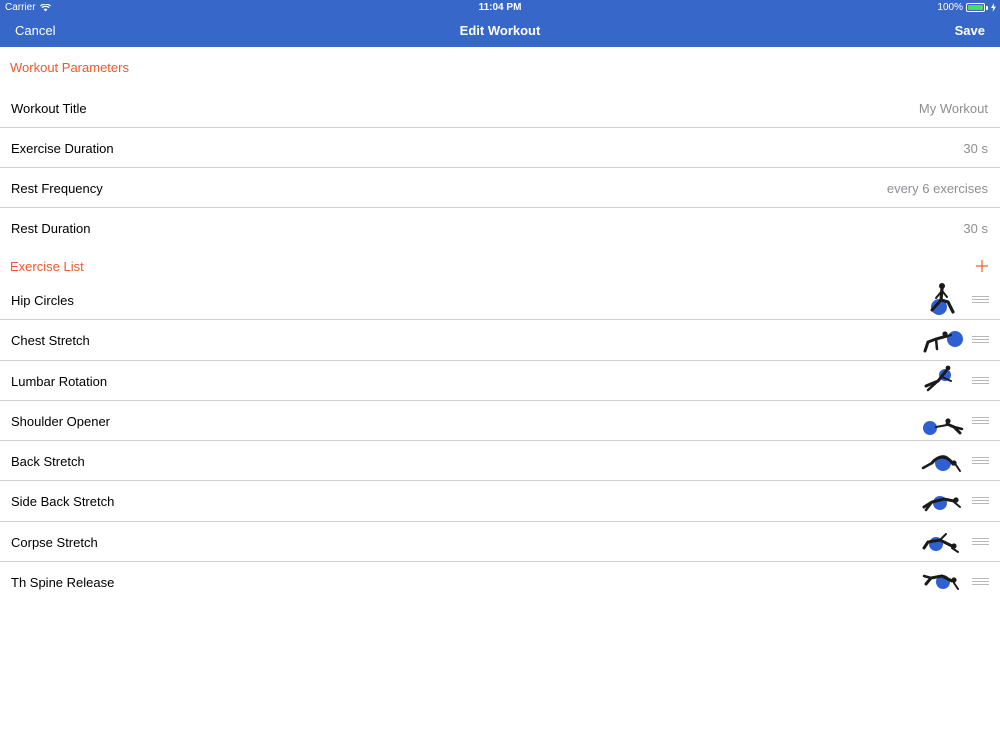  What do you see at coordinates (47, 266) in the screenshot?
I see `section-header-exercise-list: Exercise List` at bounding box center [47, 266].